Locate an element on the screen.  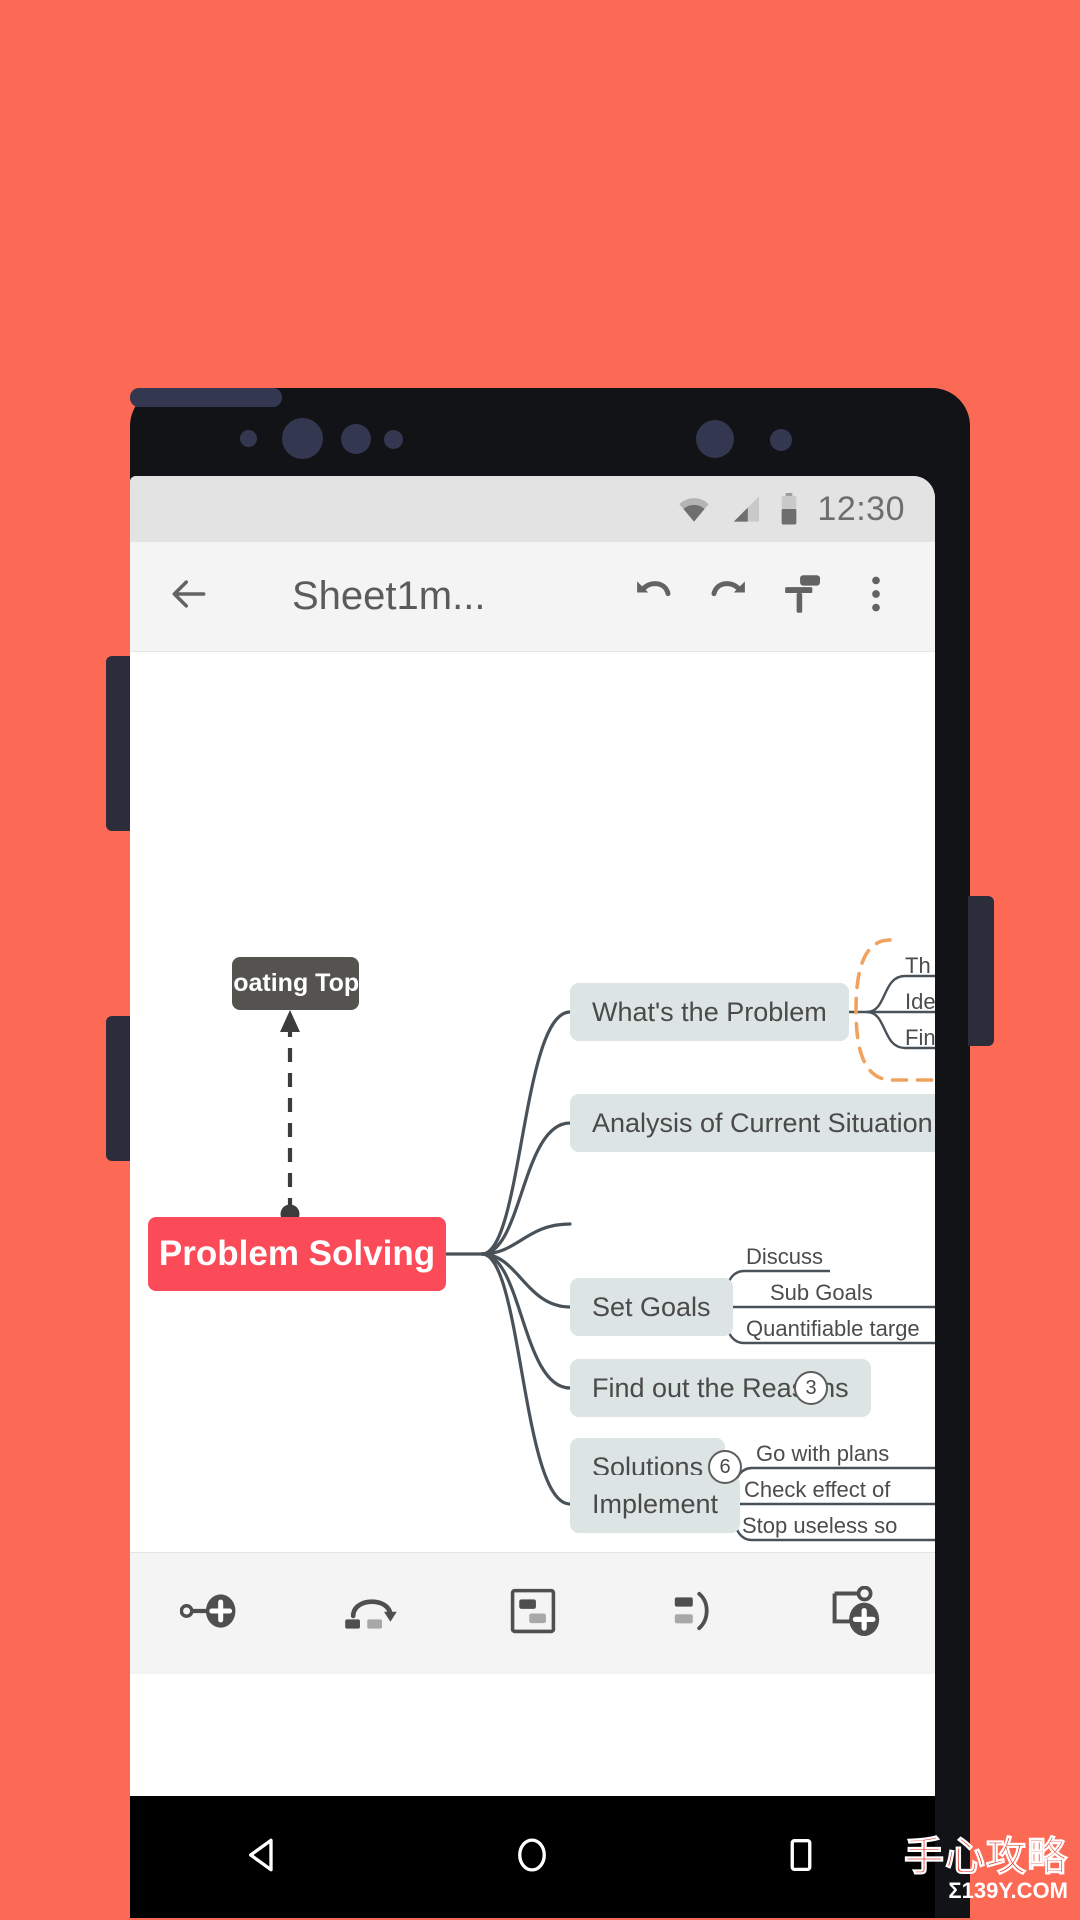
leaf-label-problem-1: Th is located at coordinates (918, 966).